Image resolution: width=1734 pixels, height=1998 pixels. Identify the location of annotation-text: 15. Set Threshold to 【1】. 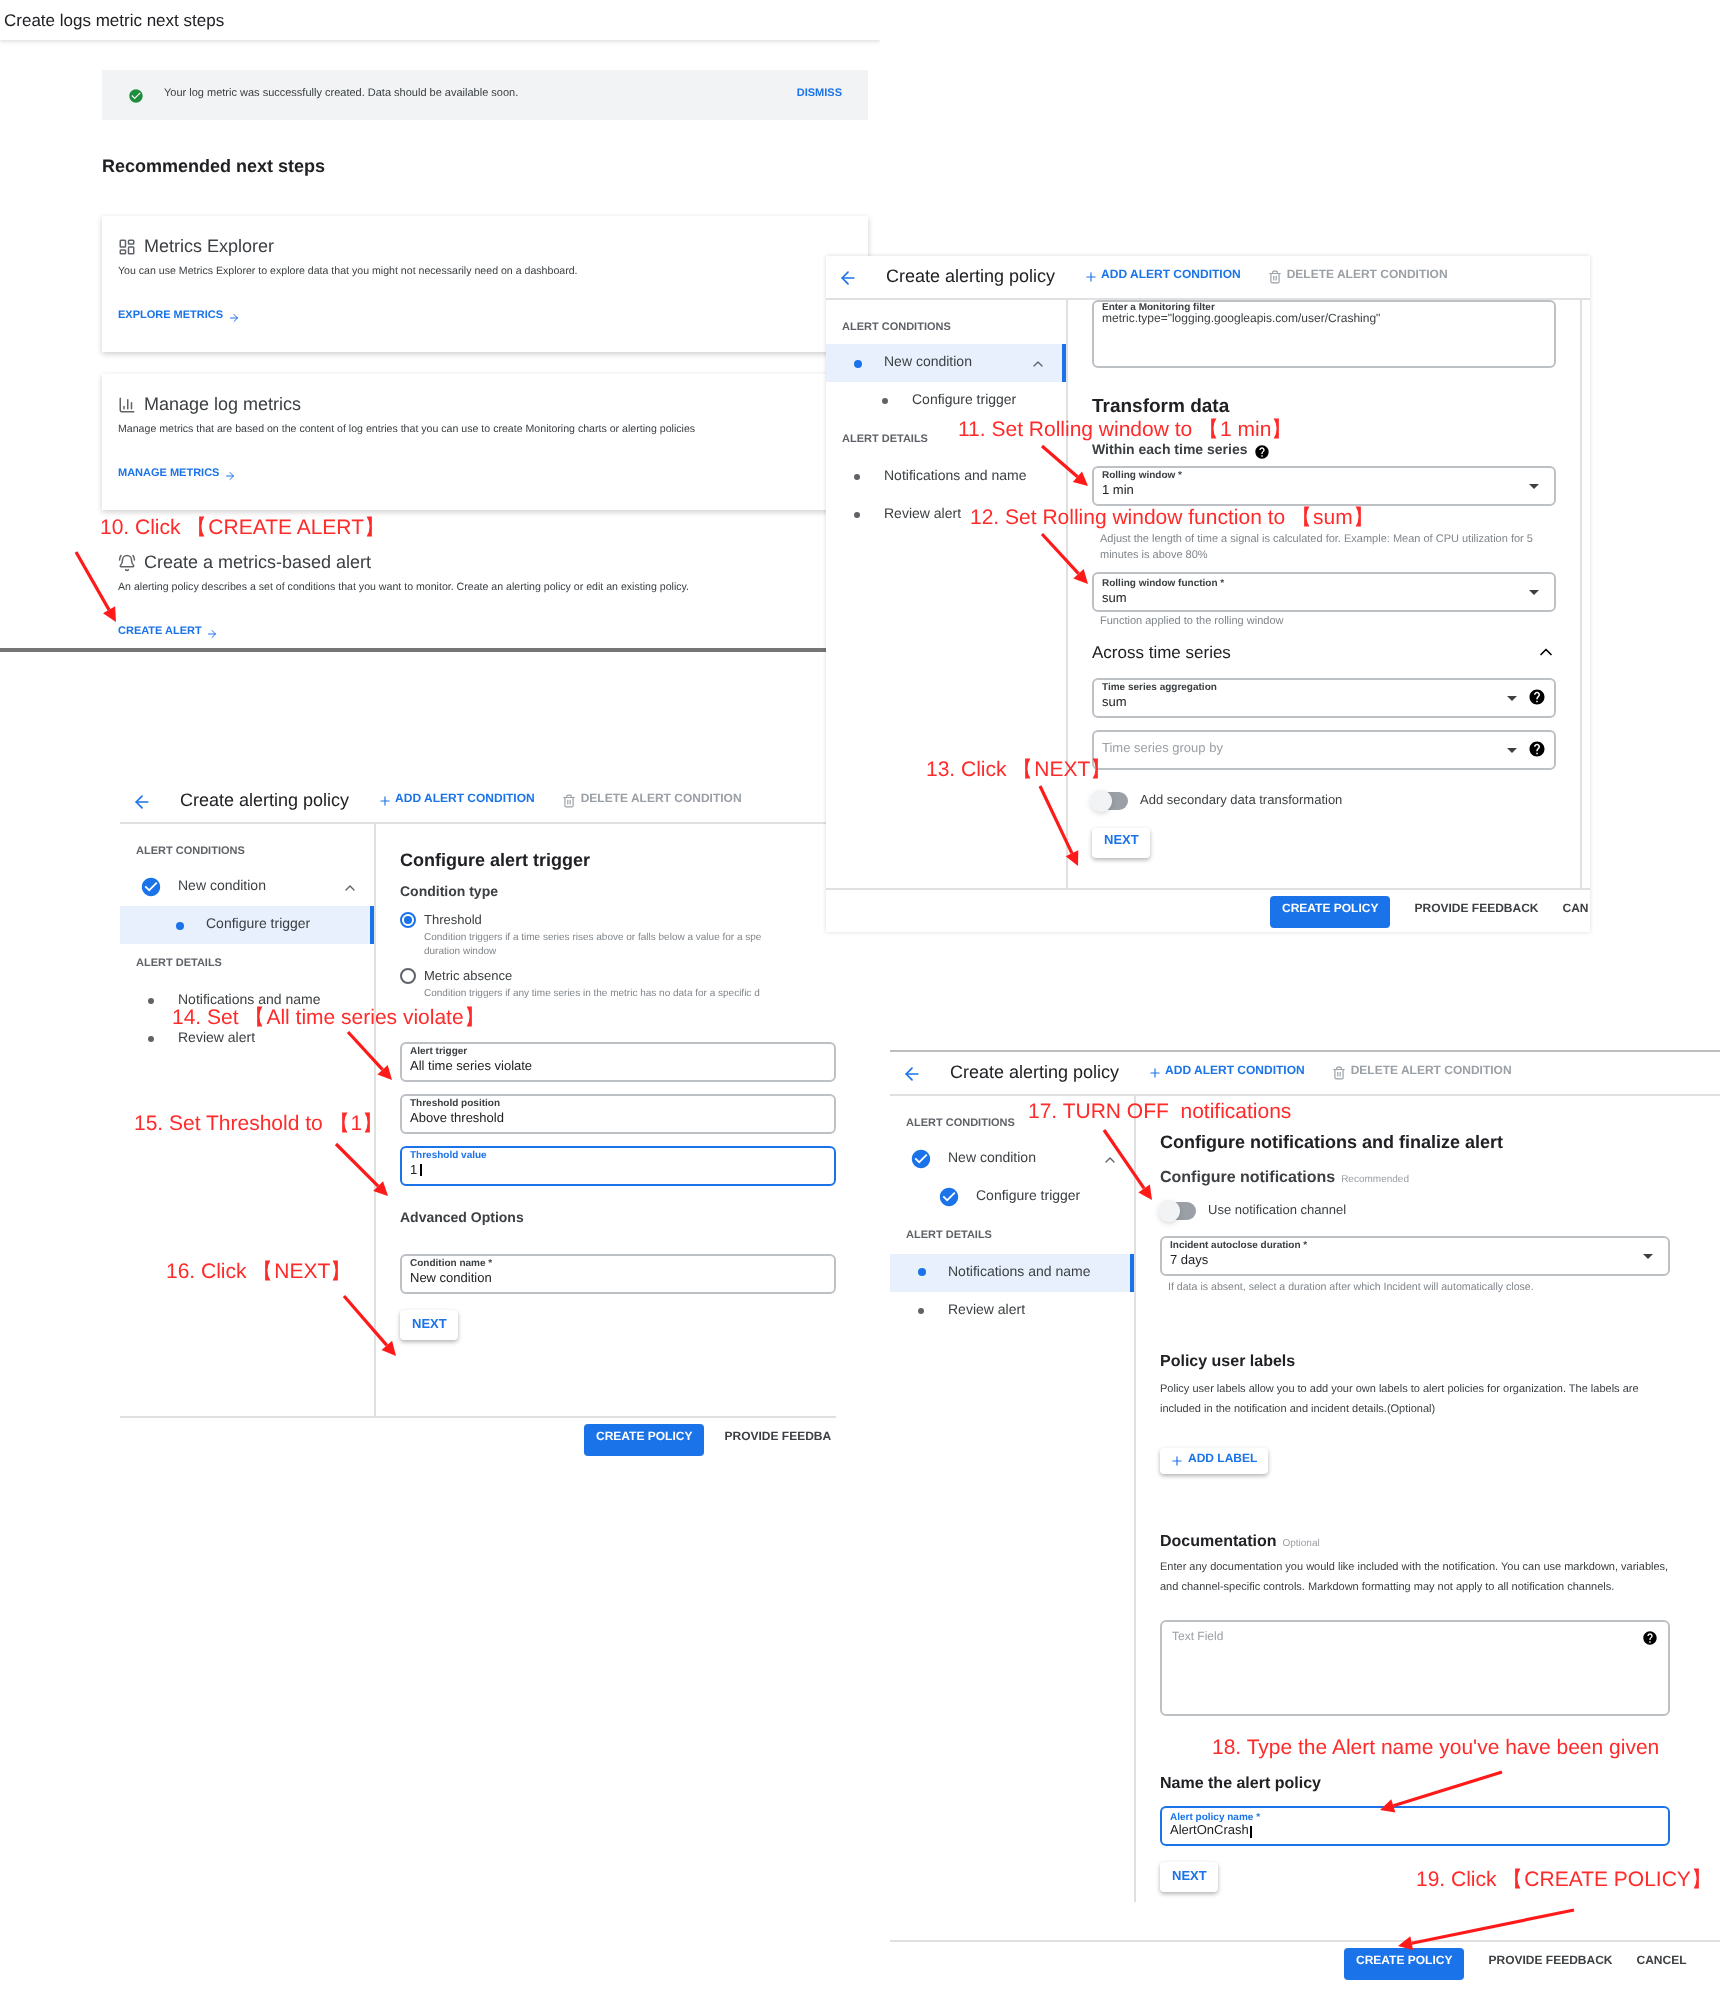
(259, 1124).